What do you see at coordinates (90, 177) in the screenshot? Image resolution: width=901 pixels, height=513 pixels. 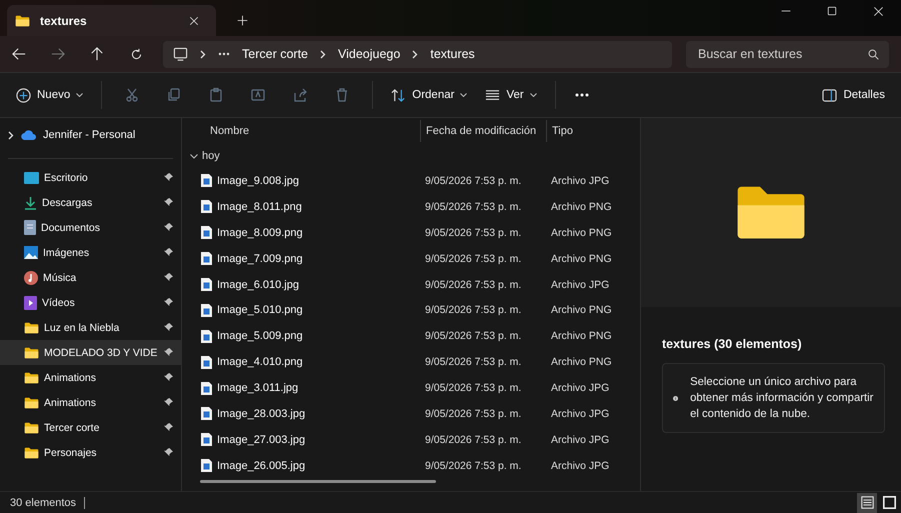 I see `sidebar-item: Escritorio` at bounding box center [90, 177].